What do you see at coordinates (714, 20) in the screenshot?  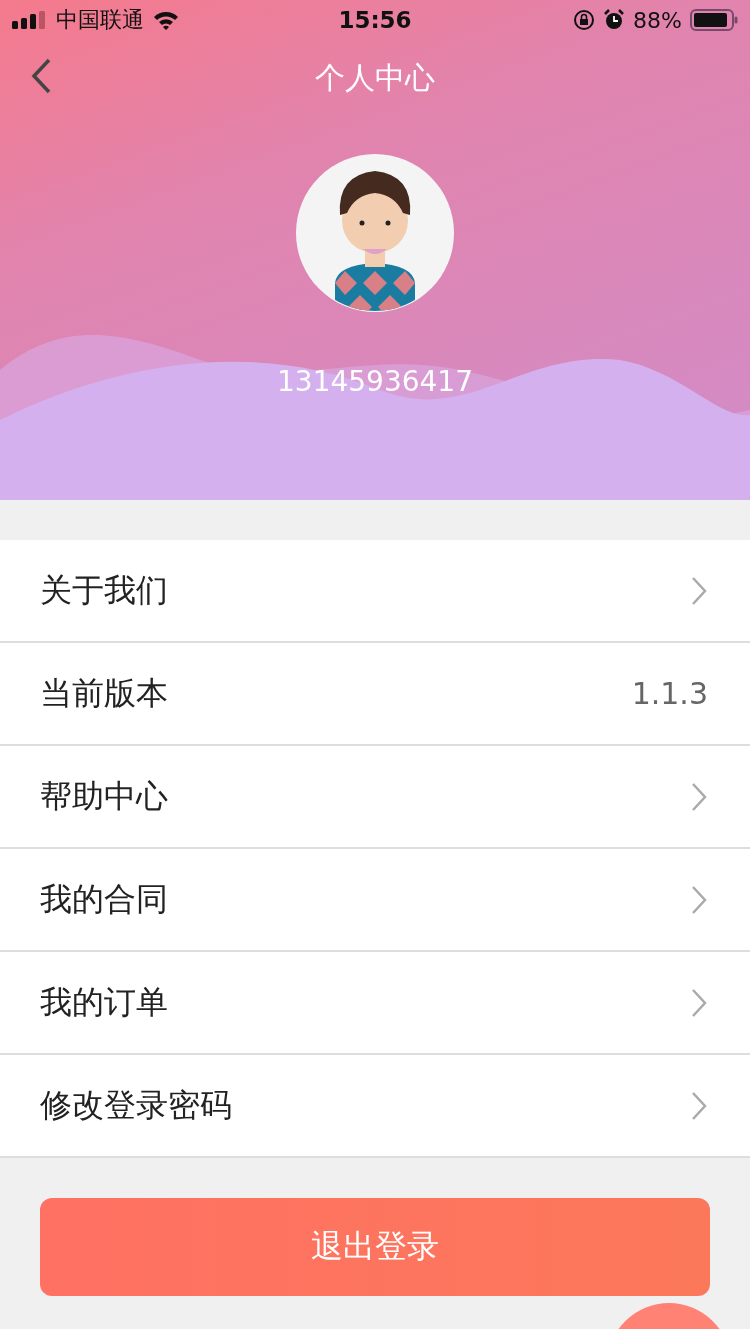 I see `battery-icon` at bounding box center [714, 20].